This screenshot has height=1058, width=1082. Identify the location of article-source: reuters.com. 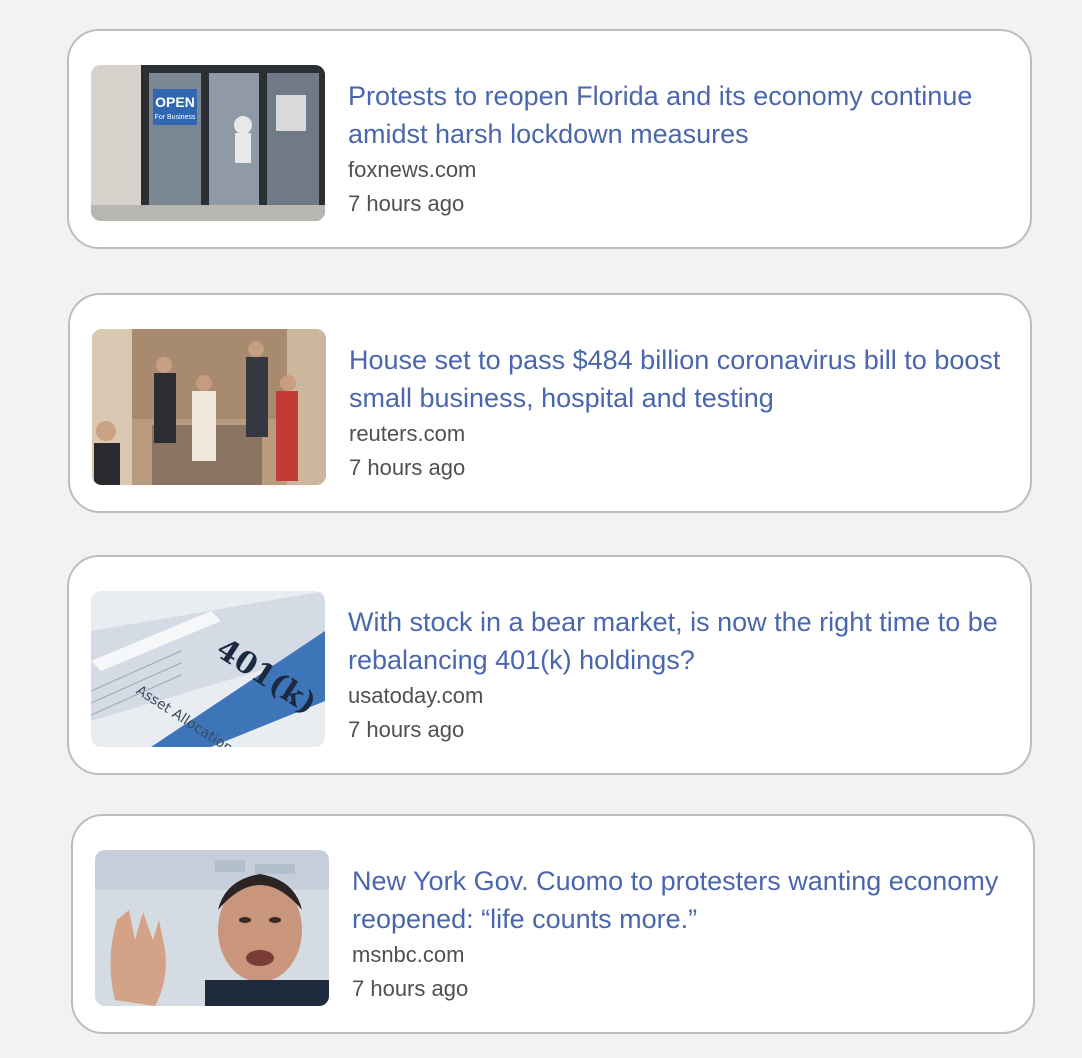
(407, 433).